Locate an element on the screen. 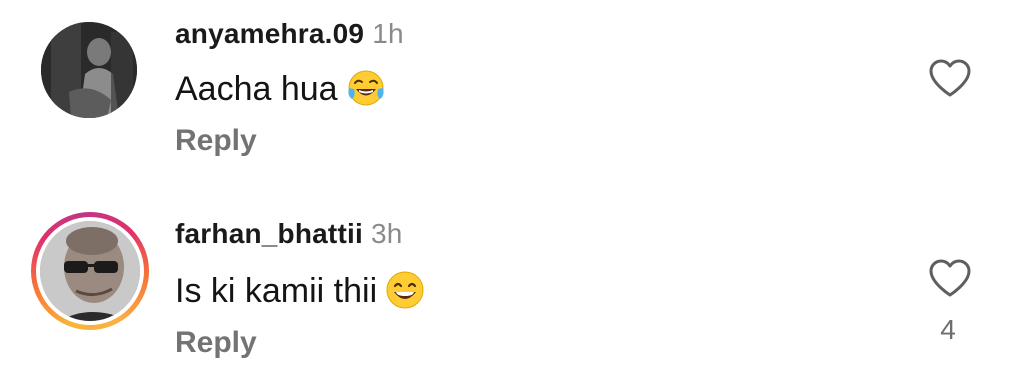 The height and width of the screenshot is (390, 1024). comment-text: Is ki kamii thii is located at coordinates (300, 292).